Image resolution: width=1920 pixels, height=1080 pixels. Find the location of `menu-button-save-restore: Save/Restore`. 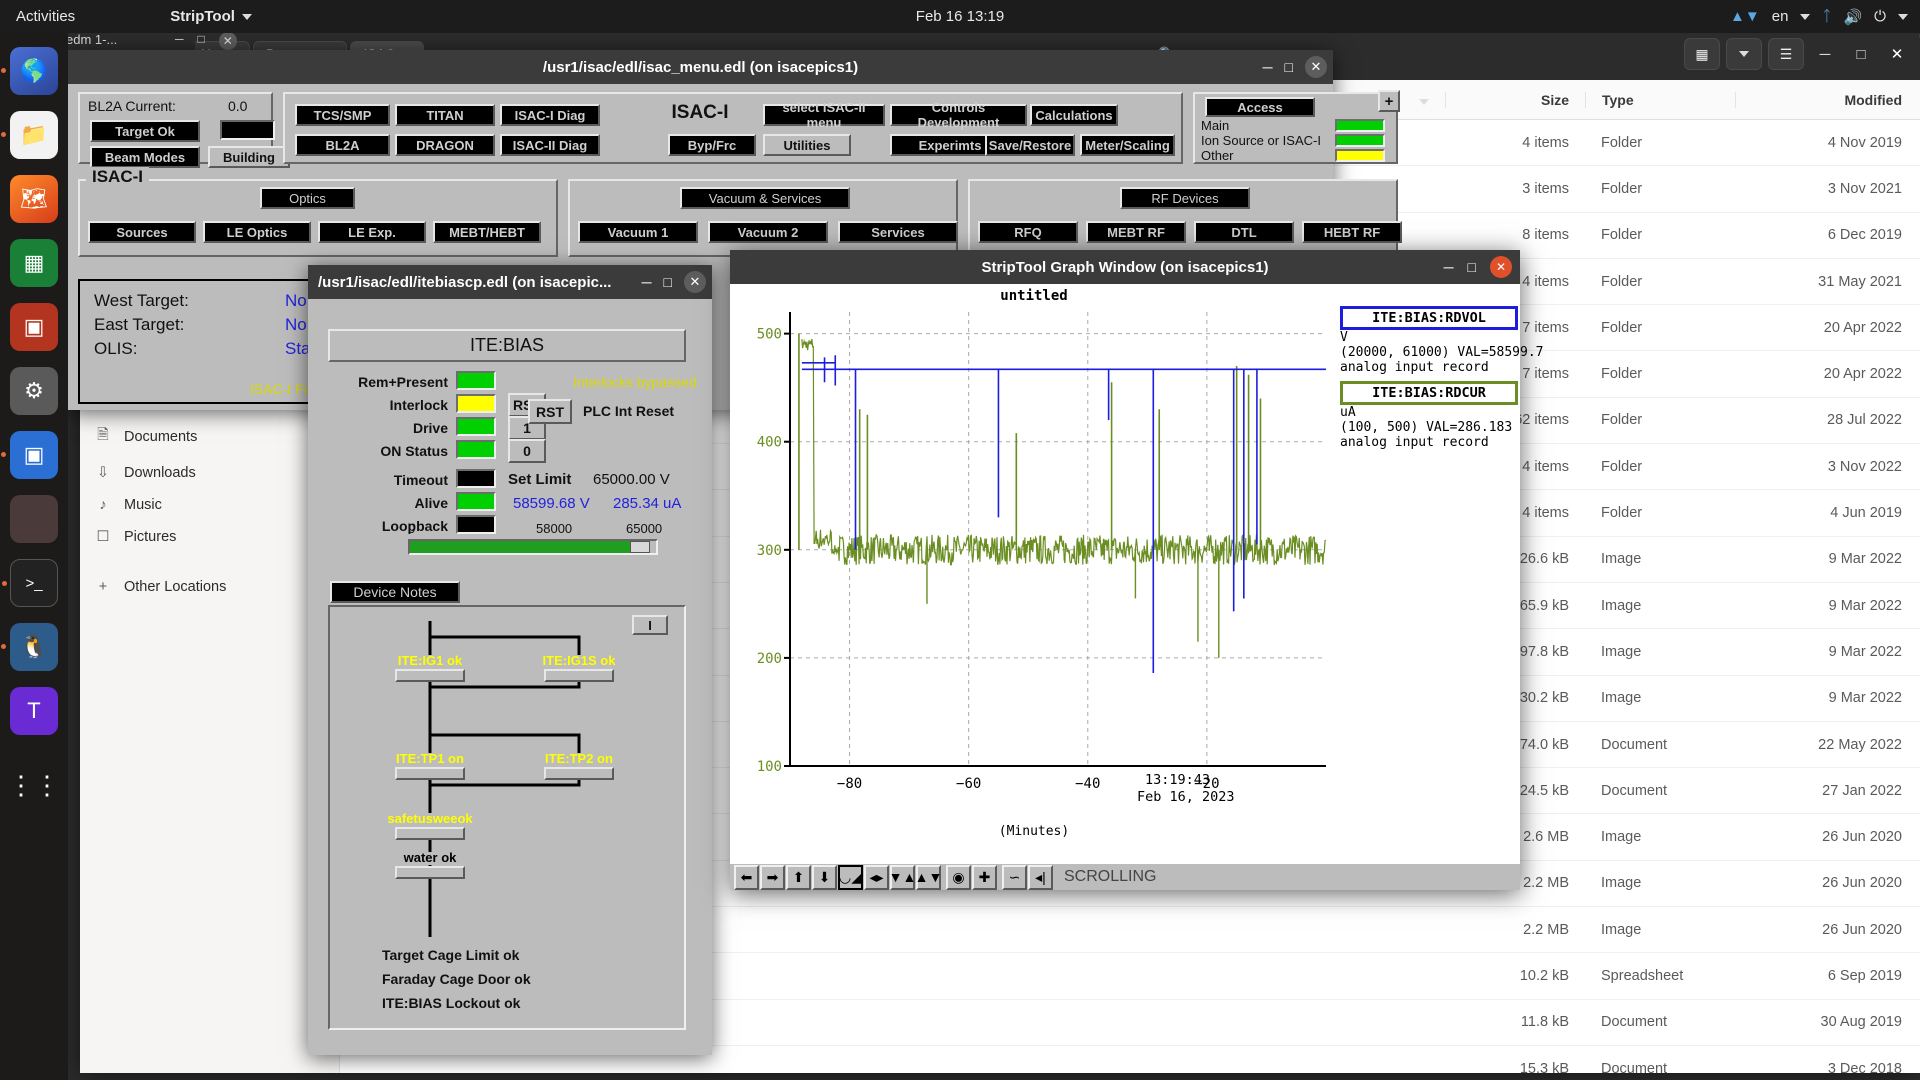

menu-button-save-restore: Save/Restore is located at coordinates (1030, 145).